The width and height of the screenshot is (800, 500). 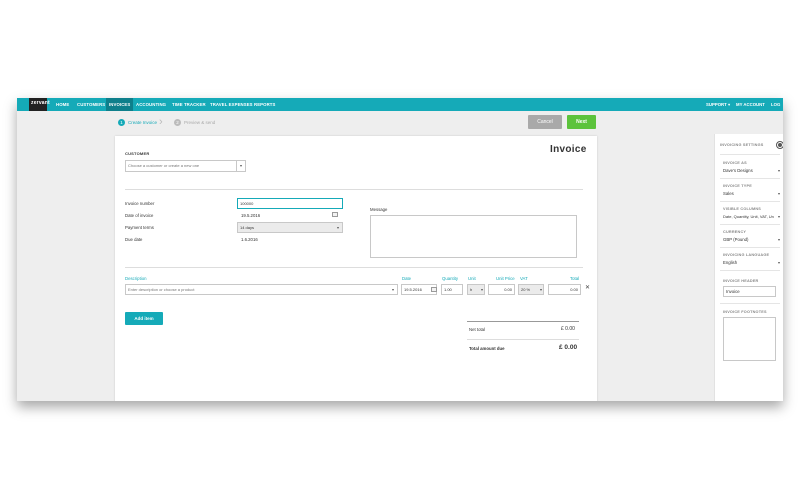 What do you see at coordinates (526, 289) in the screenshot?
I see `item-vat-value: 20 %` at bounding box center [526, 289].